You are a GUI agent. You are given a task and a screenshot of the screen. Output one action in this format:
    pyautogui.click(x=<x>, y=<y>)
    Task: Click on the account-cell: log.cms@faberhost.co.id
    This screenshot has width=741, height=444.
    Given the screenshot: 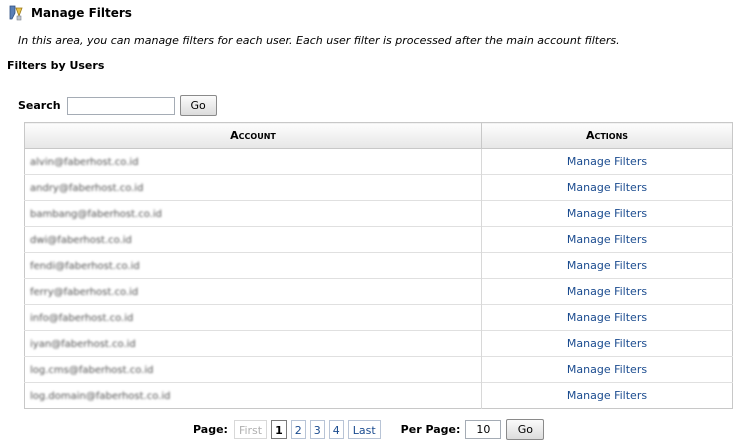 What is the action you would take?
    pyautogui.click(x=253, y=369)
    